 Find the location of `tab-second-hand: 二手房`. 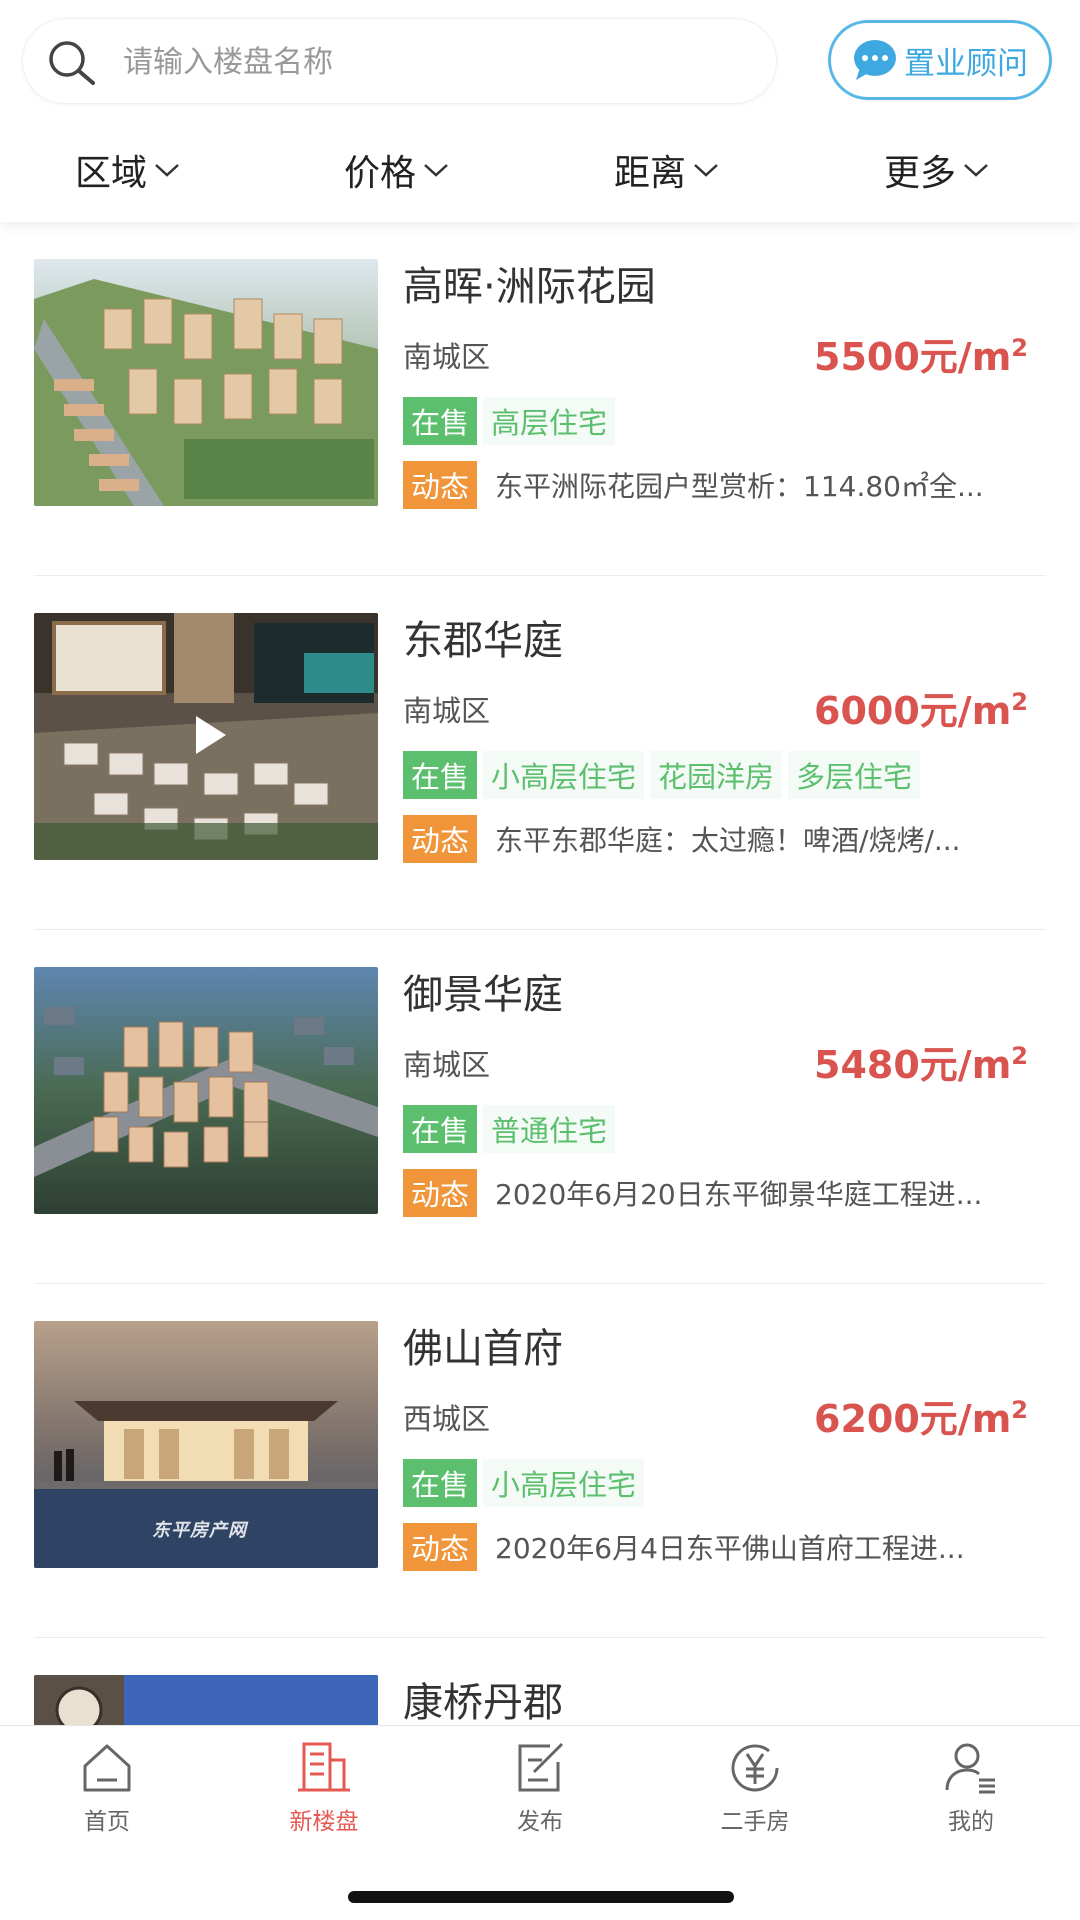

tab-second-hand: 二手房 is located at coordinates (755, 1793).